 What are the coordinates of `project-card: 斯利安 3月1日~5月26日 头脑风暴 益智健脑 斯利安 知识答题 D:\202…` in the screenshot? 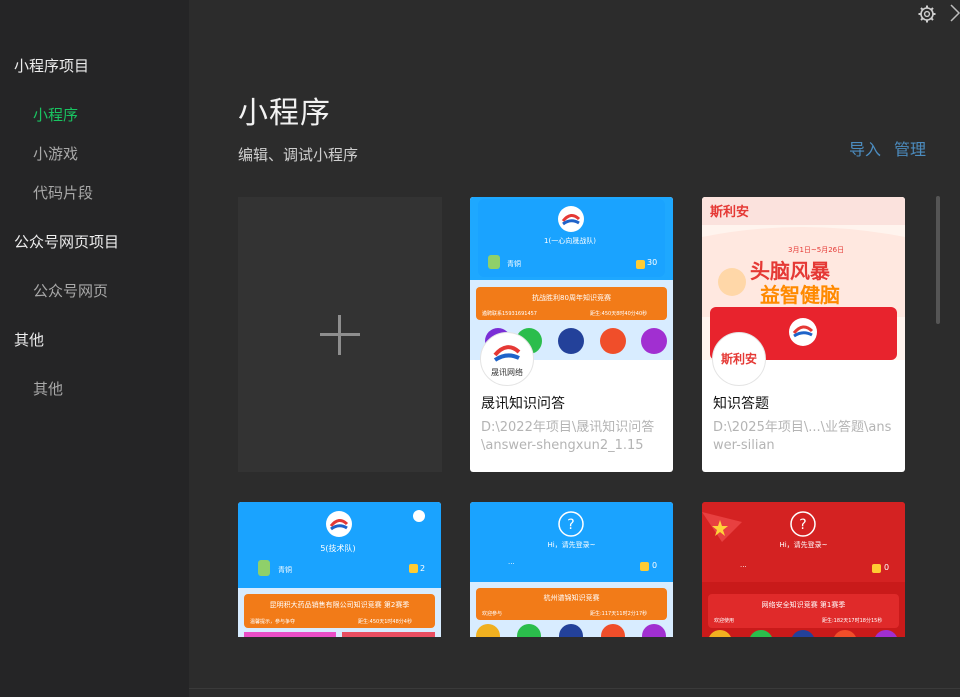 It's located at (803, 334).